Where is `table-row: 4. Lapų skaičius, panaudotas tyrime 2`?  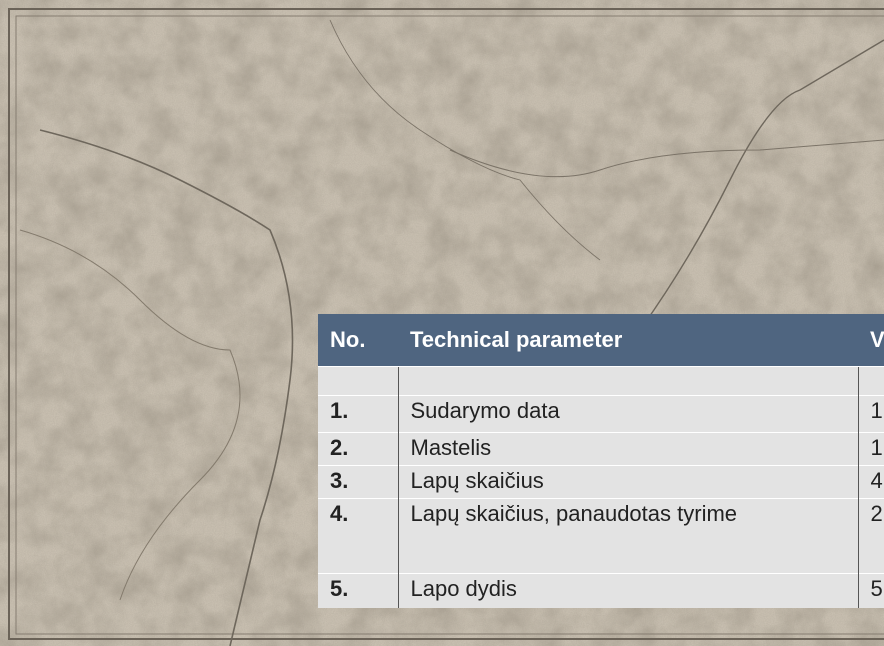
table-row: 4. Lapų skaičius, panaudotas tyrime 2 is located at coordinates (601, 536).